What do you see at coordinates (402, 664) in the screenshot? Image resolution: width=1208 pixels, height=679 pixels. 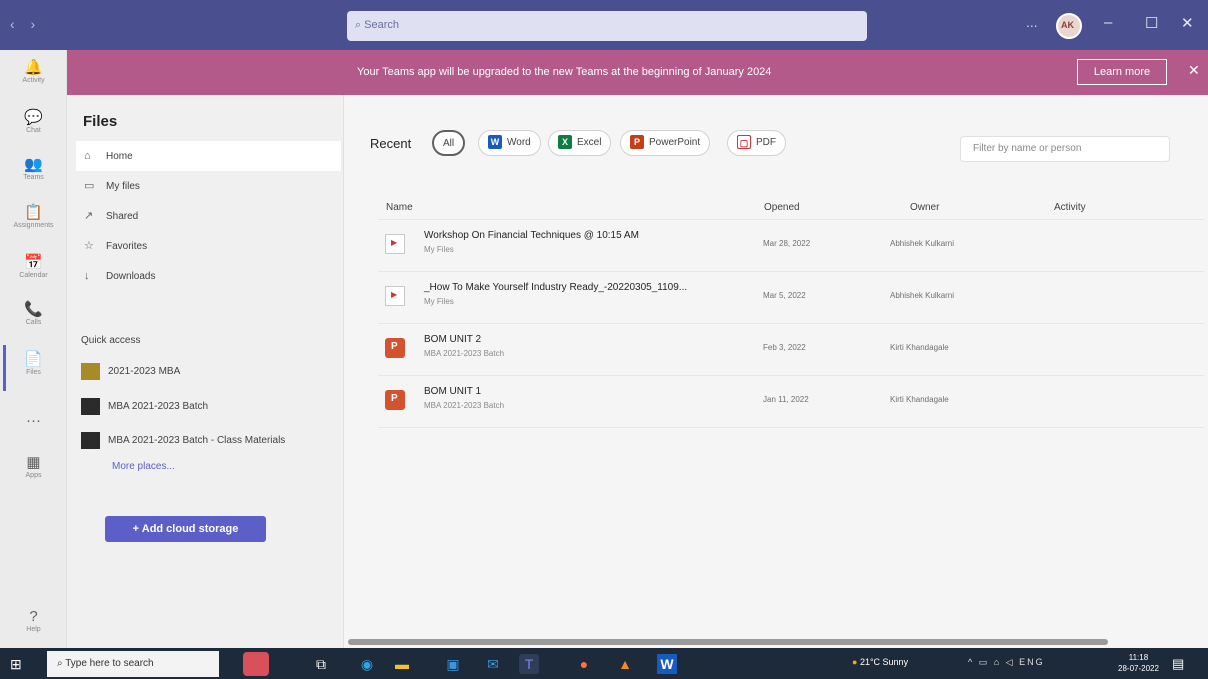 I see `file-explorer-icon: ▬` at bounding box center [402, 664].